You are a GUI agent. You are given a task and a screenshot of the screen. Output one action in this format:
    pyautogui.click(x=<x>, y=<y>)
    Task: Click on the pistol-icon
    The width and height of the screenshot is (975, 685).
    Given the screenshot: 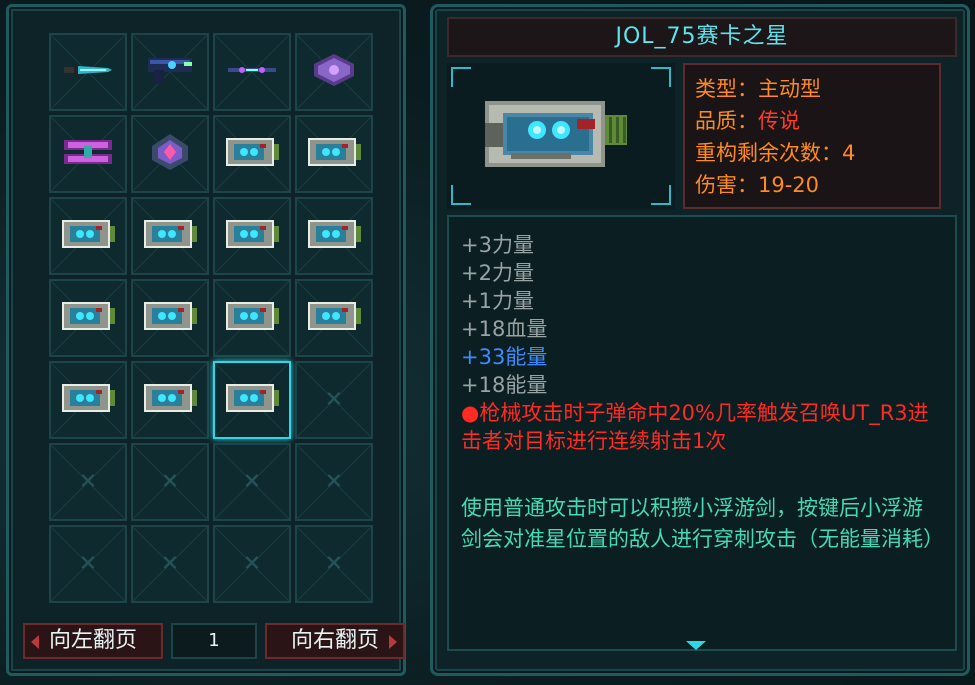 What is the action you would take?
    pyautogui.click(x=170, y=72)
    